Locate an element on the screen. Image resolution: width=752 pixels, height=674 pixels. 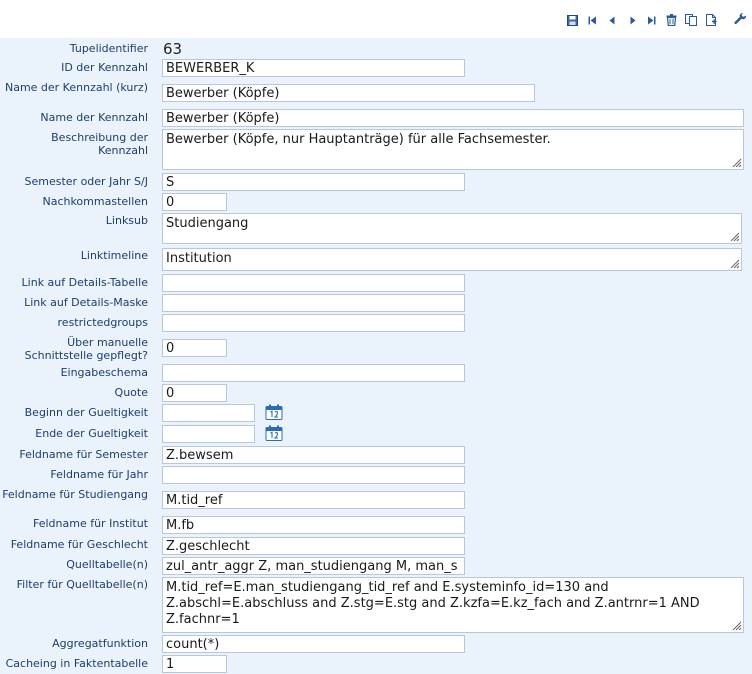
input-link-details-maske is located at coordinates (313, 303).